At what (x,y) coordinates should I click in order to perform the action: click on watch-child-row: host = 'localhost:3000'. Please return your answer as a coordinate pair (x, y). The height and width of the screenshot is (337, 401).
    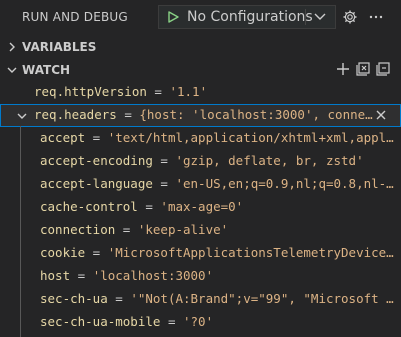
    Looking at the image, I should click on (200, 276).